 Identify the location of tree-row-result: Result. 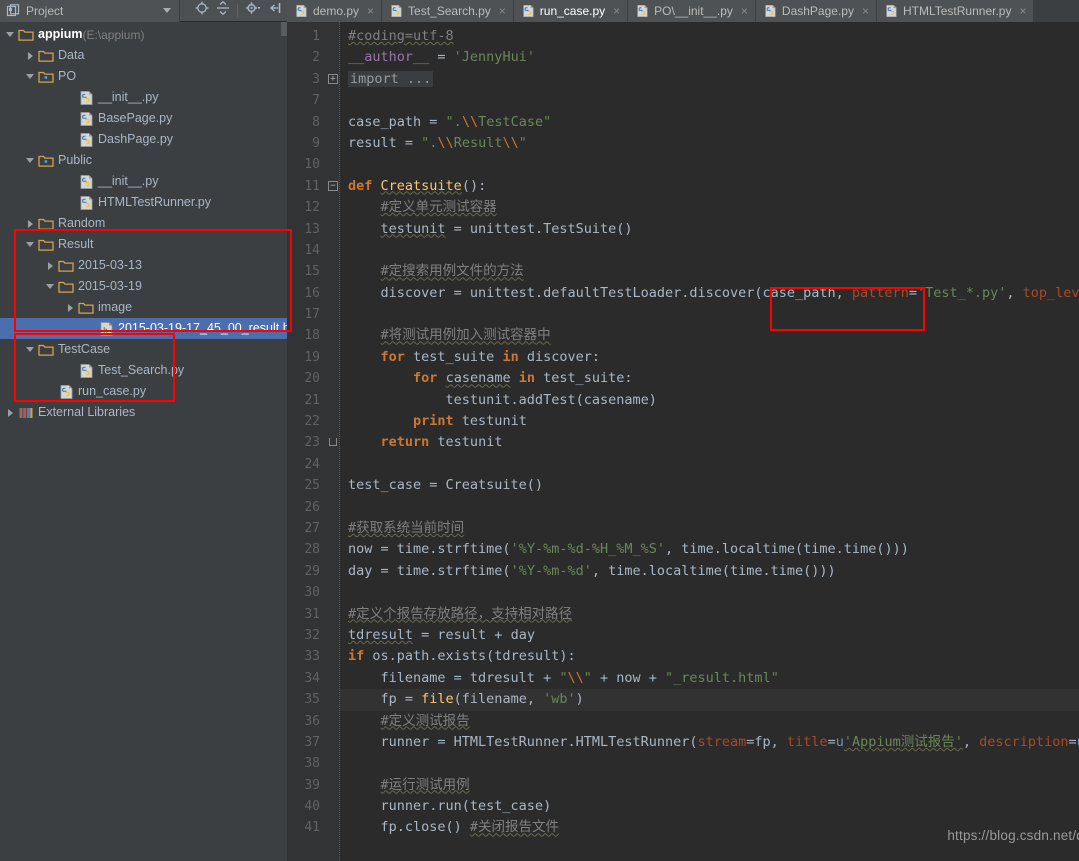
(143, 244).